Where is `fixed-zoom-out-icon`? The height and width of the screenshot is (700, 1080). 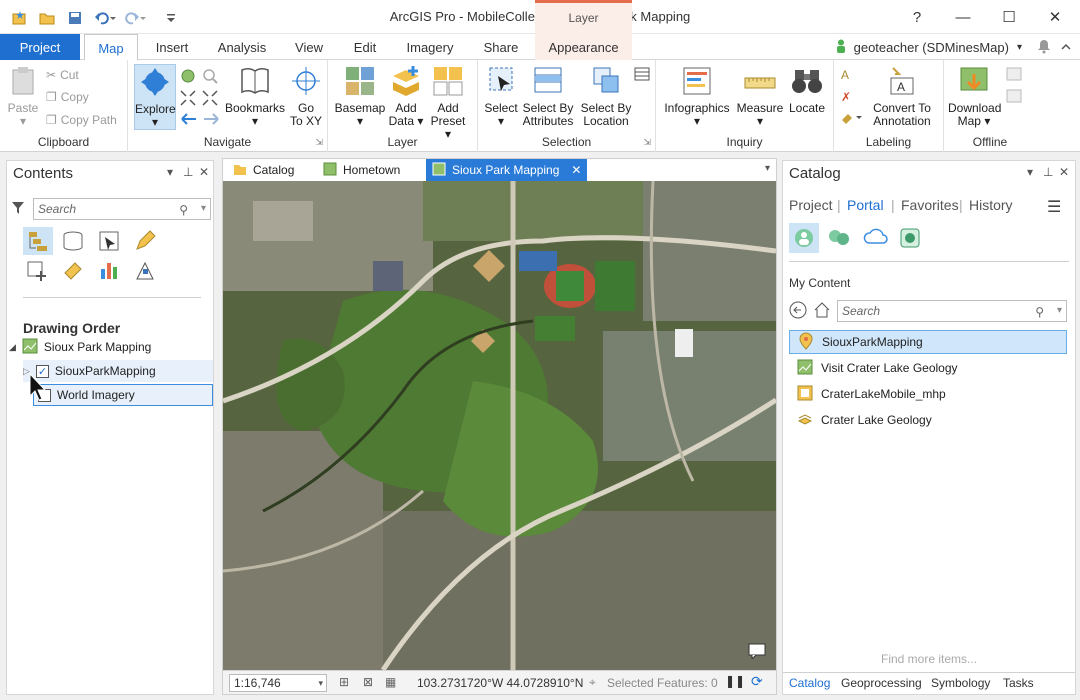
fixed-zoom-out-icon is located at coordinates (210, 99).